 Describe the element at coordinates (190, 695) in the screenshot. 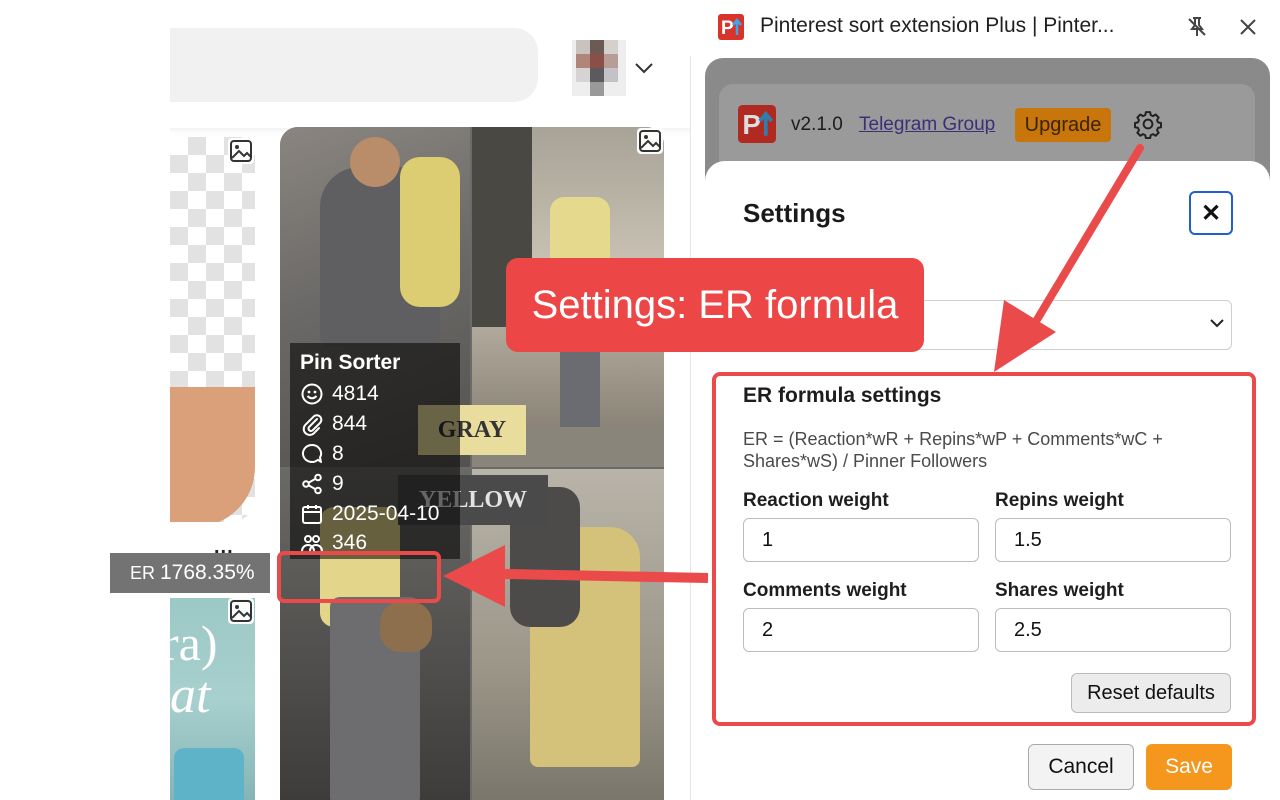

I see `pin-image-text: at` at that location.